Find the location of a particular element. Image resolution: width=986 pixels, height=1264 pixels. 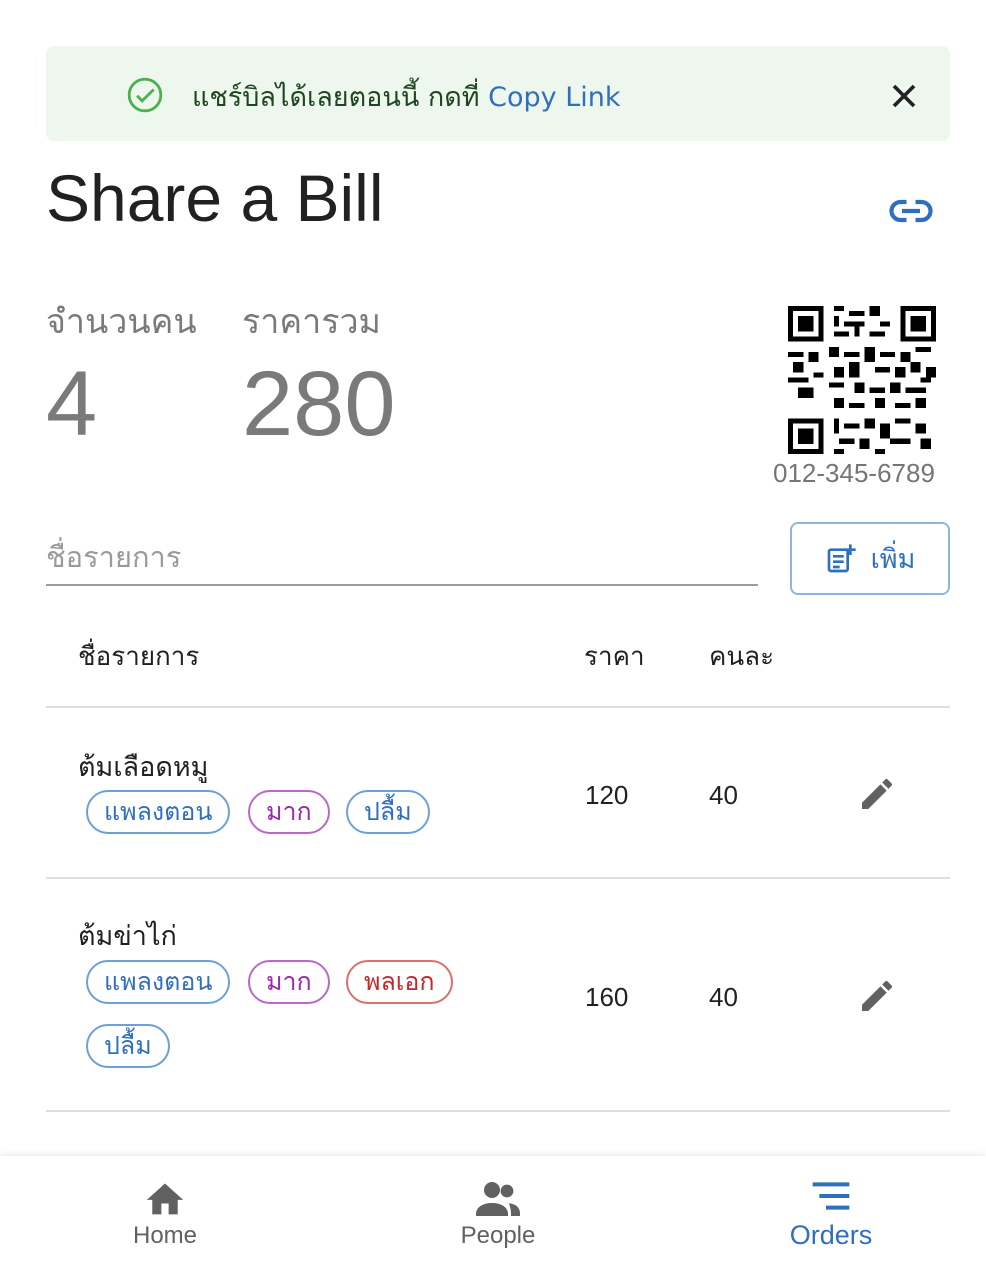

item-name: ต้มเลือดหมู is located at coordinates (143, 767).